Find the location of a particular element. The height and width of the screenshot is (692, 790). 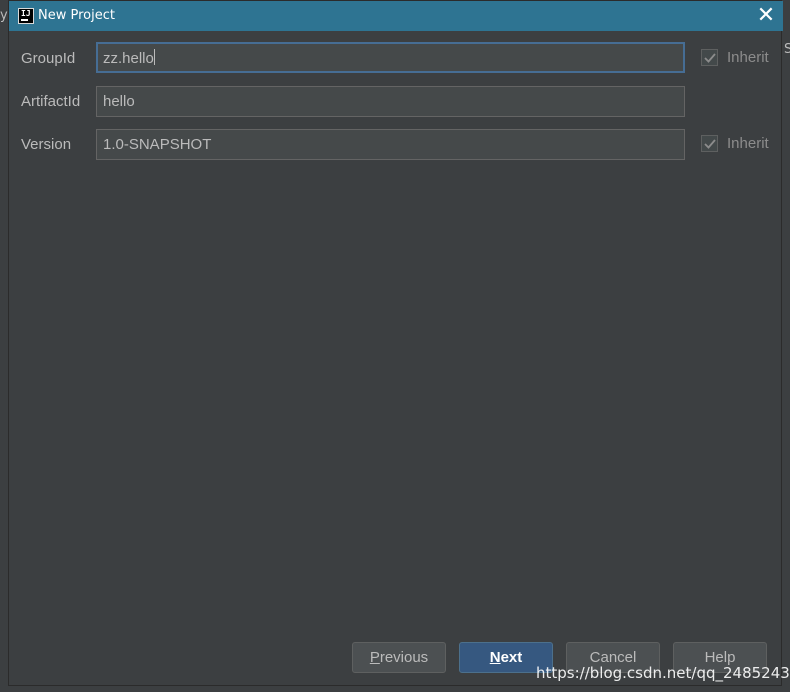

intellij-icon: IJ is located at coordinates (26, 16).